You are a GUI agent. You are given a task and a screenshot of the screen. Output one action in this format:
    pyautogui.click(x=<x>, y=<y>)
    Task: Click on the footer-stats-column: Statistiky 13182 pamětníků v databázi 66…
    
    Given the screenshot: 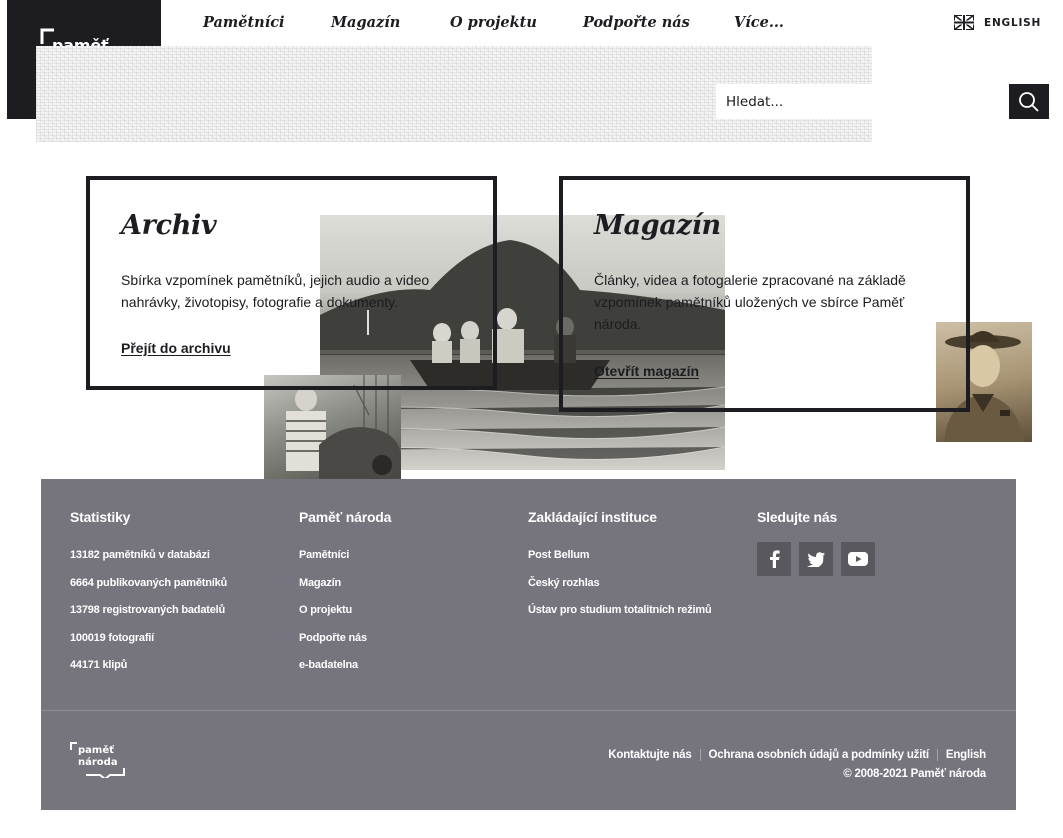 What is the action you would take?
    pyautogui.click(x=148, y=594)
    